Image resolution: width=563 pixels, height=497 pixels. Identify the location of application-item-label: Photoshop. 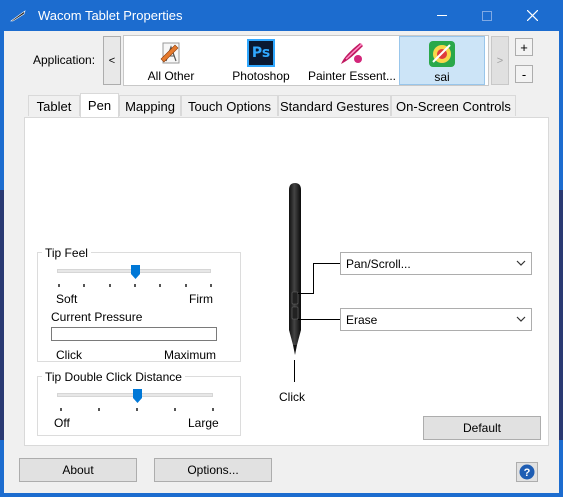
(261, 76).